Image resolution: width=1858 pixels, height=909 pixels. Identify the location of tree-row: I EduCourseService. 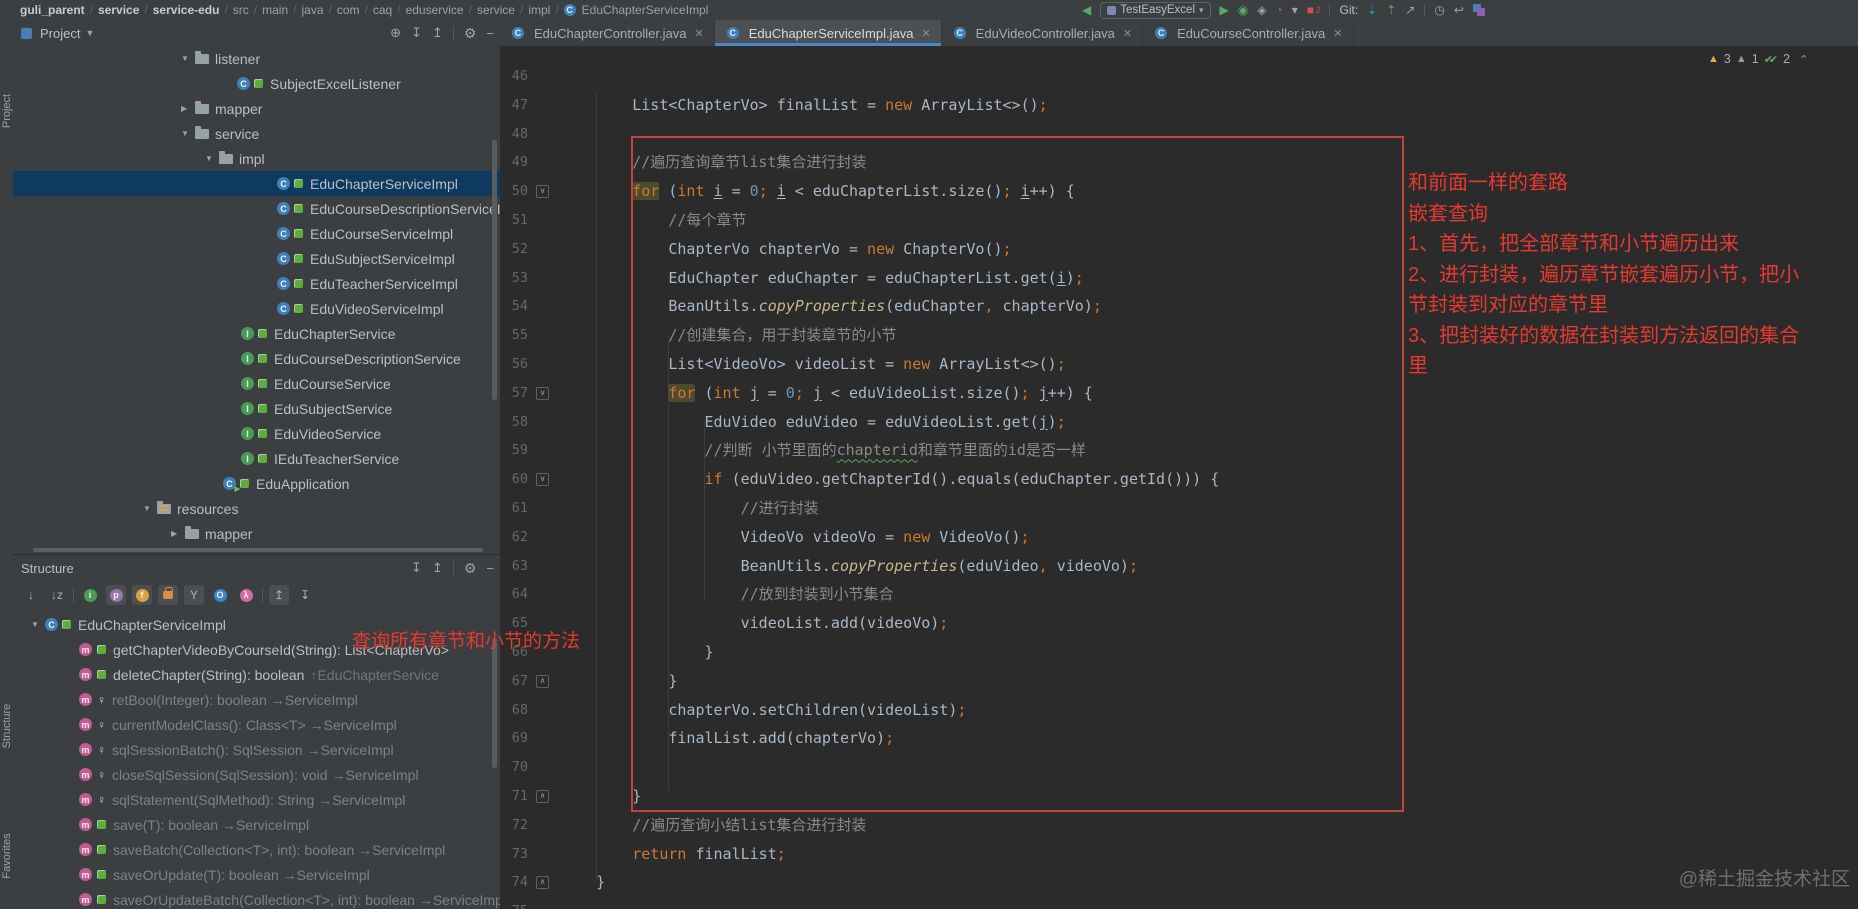
(256, 383).